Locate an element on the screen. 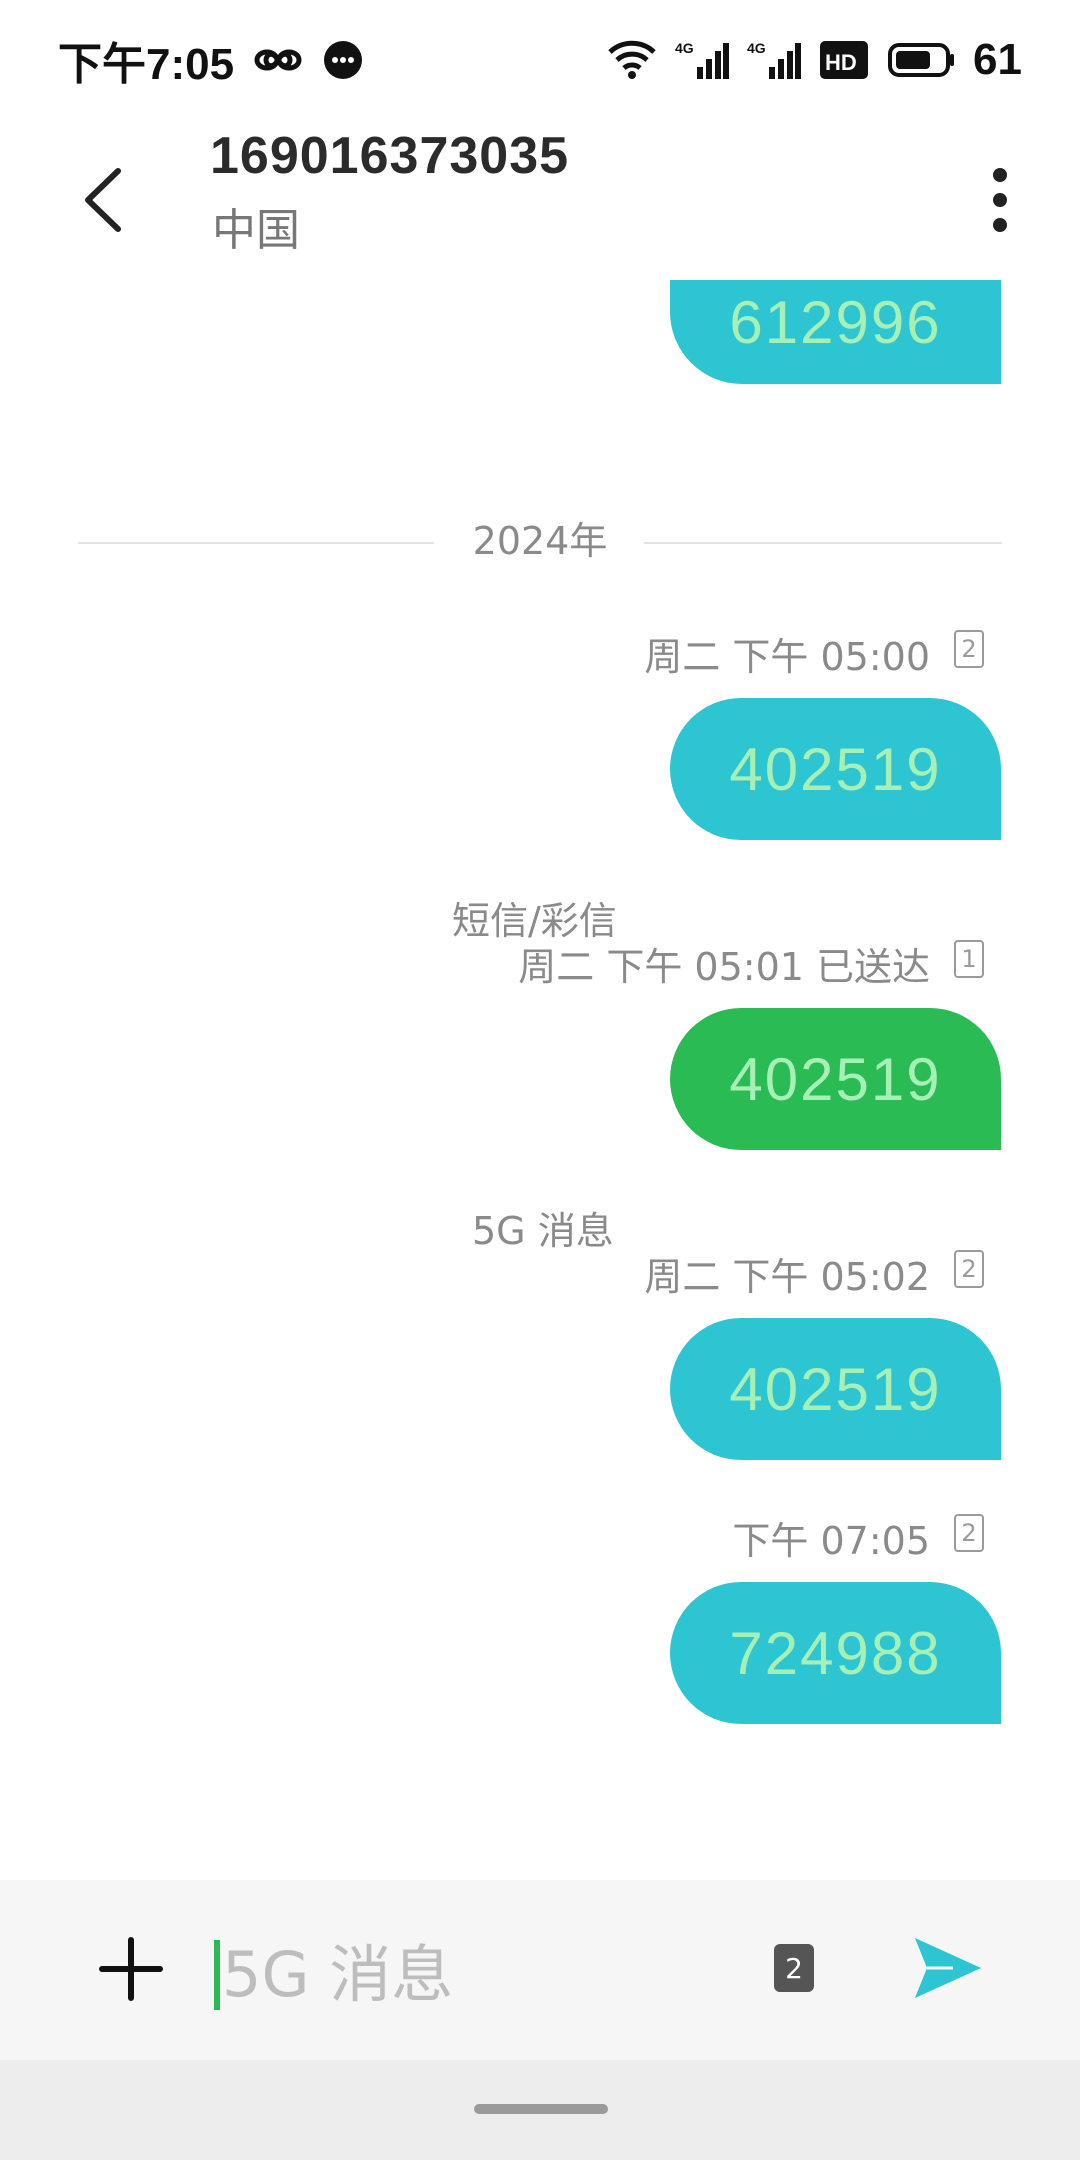 Image resolution: width=1080 pixels, height=2160 pixels. sim-switch-button: 2 is located at coordinates (794, 1968).